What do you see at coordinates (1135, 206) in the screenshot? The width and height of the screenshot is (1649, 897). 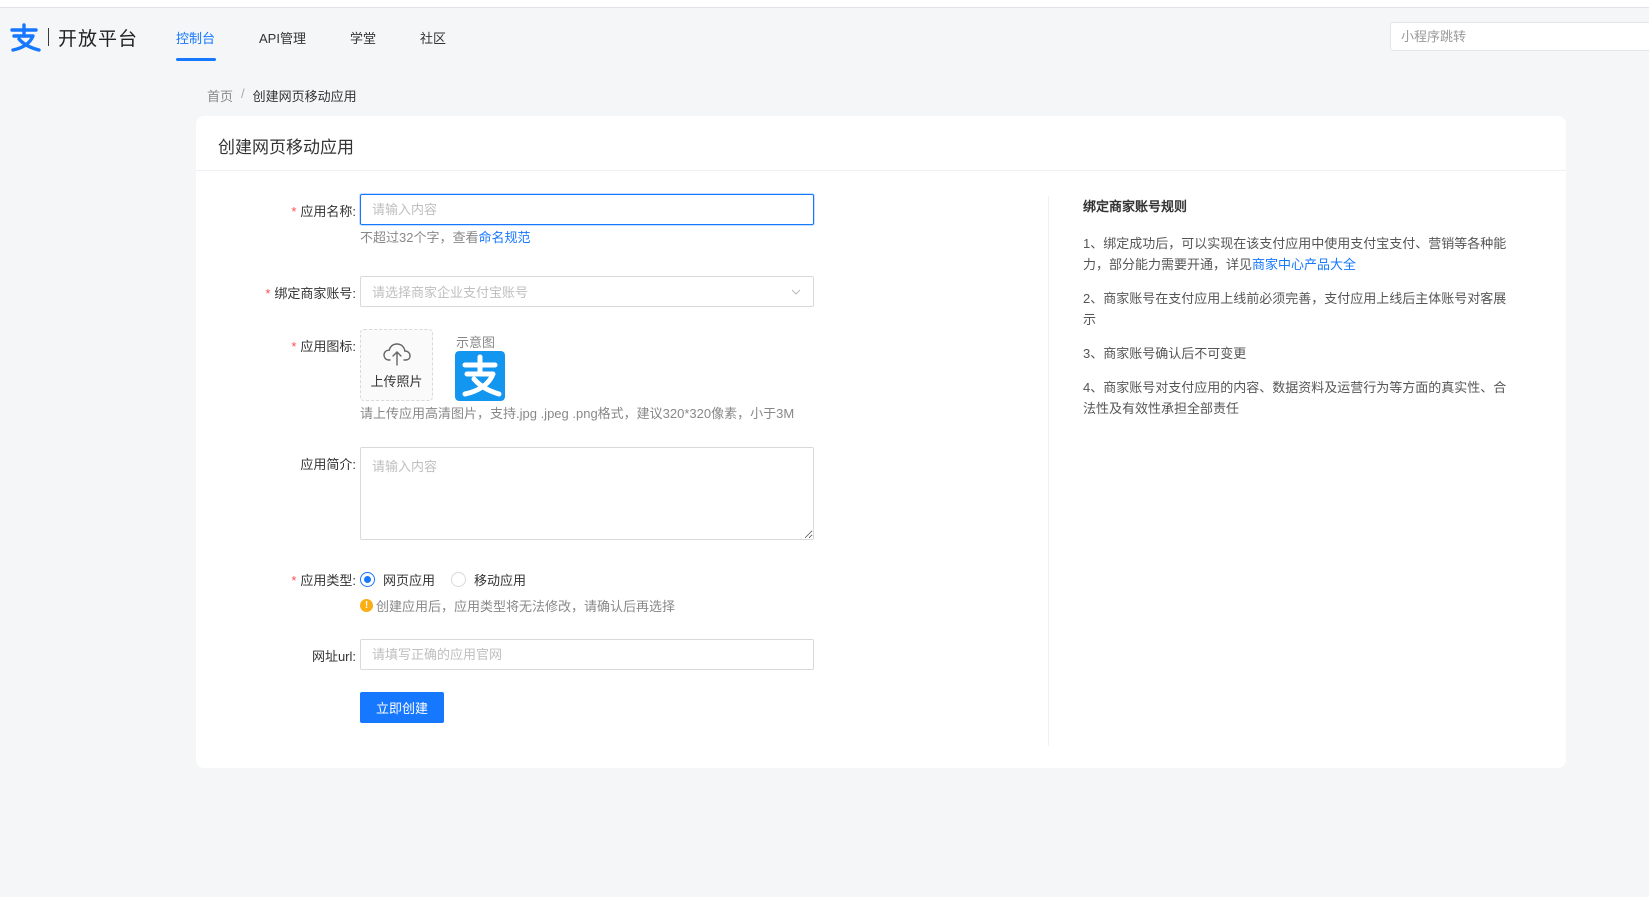 I see `rules-title: 绑定商家账号规则` at bounding box center [1135, 206].